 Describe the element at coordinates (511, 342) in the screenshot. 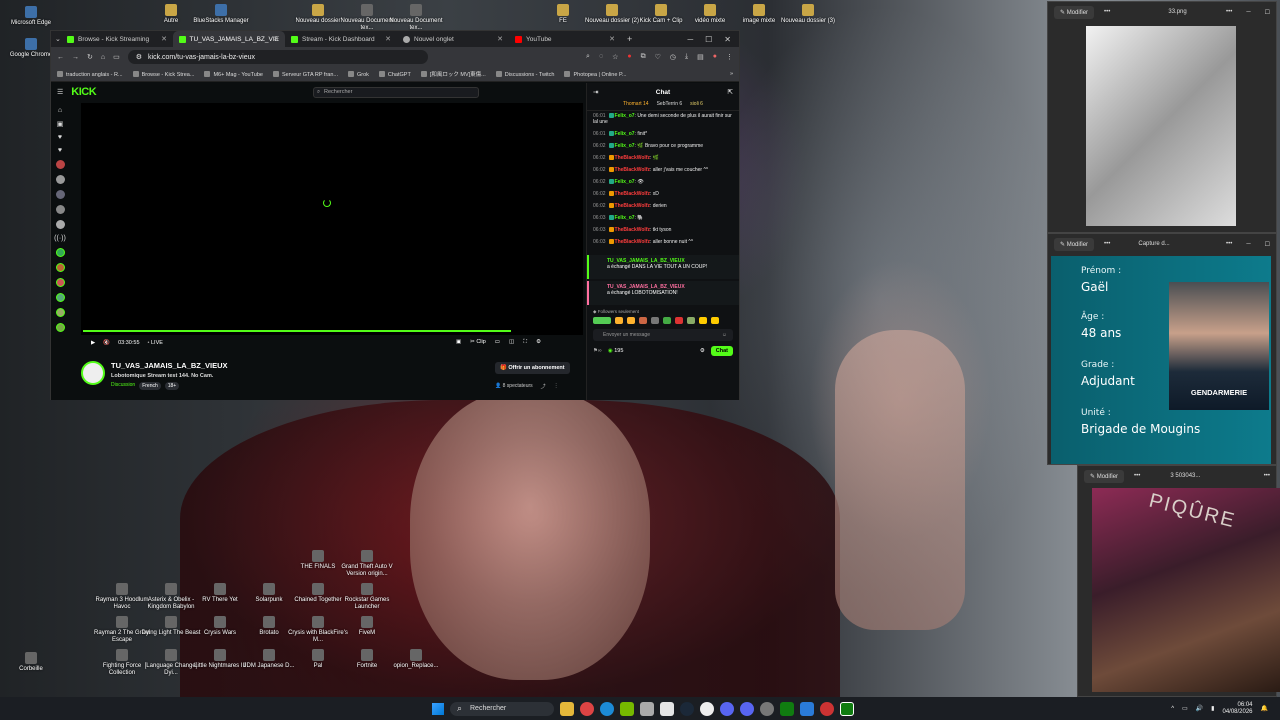

I see `layout-icon: ◫` at that location.